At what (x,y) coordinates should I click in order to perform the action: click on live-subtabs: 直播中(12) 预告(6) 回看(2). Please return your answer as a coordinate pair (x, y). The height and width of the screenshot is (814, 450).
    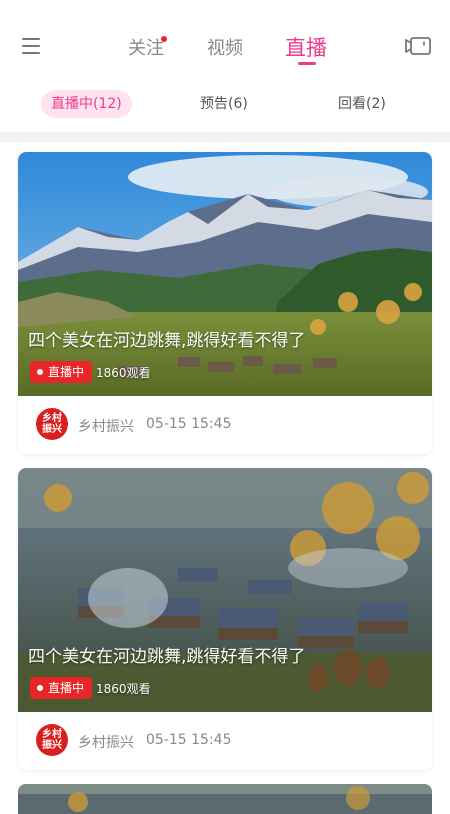
    Looking at the image, I should click on (225, 106).